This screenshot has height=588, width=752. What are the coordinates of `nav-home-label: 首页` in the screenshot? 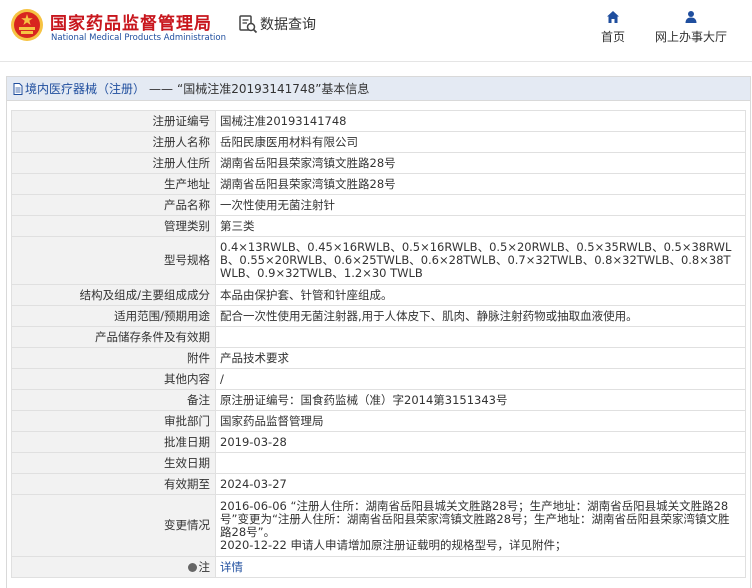 It's located at (613, 37).